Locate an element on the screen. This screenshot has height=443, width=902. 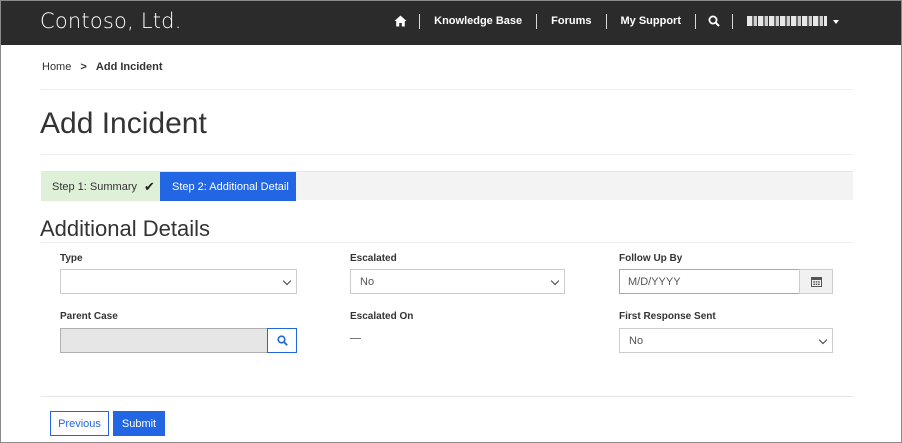
escalated-on-label: Escalated On is located at coordinates (382, 316).